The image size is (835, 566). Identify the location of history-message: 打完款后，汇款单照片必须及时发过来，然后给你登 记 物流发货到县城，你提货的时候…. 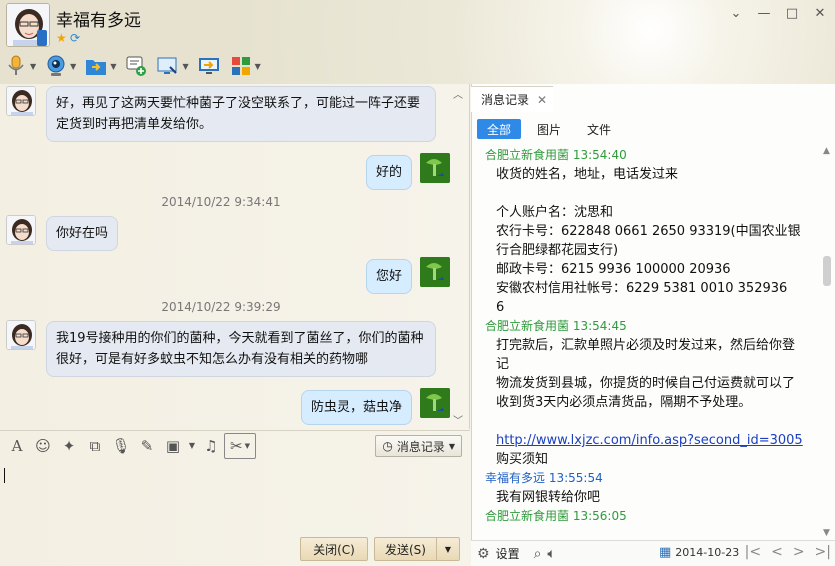
(649, 402).